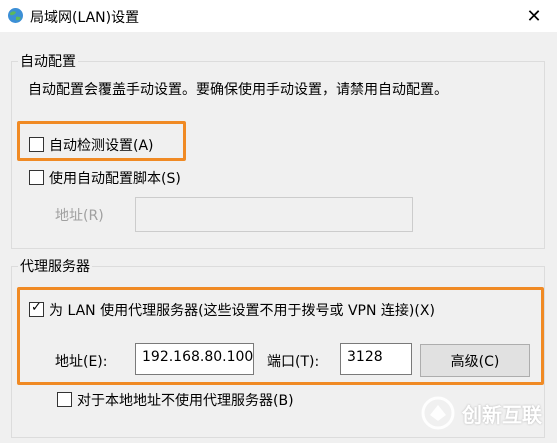  Describe the element at coordinates (15, 15) in the screenshot. I see `globe-icon` at that location.